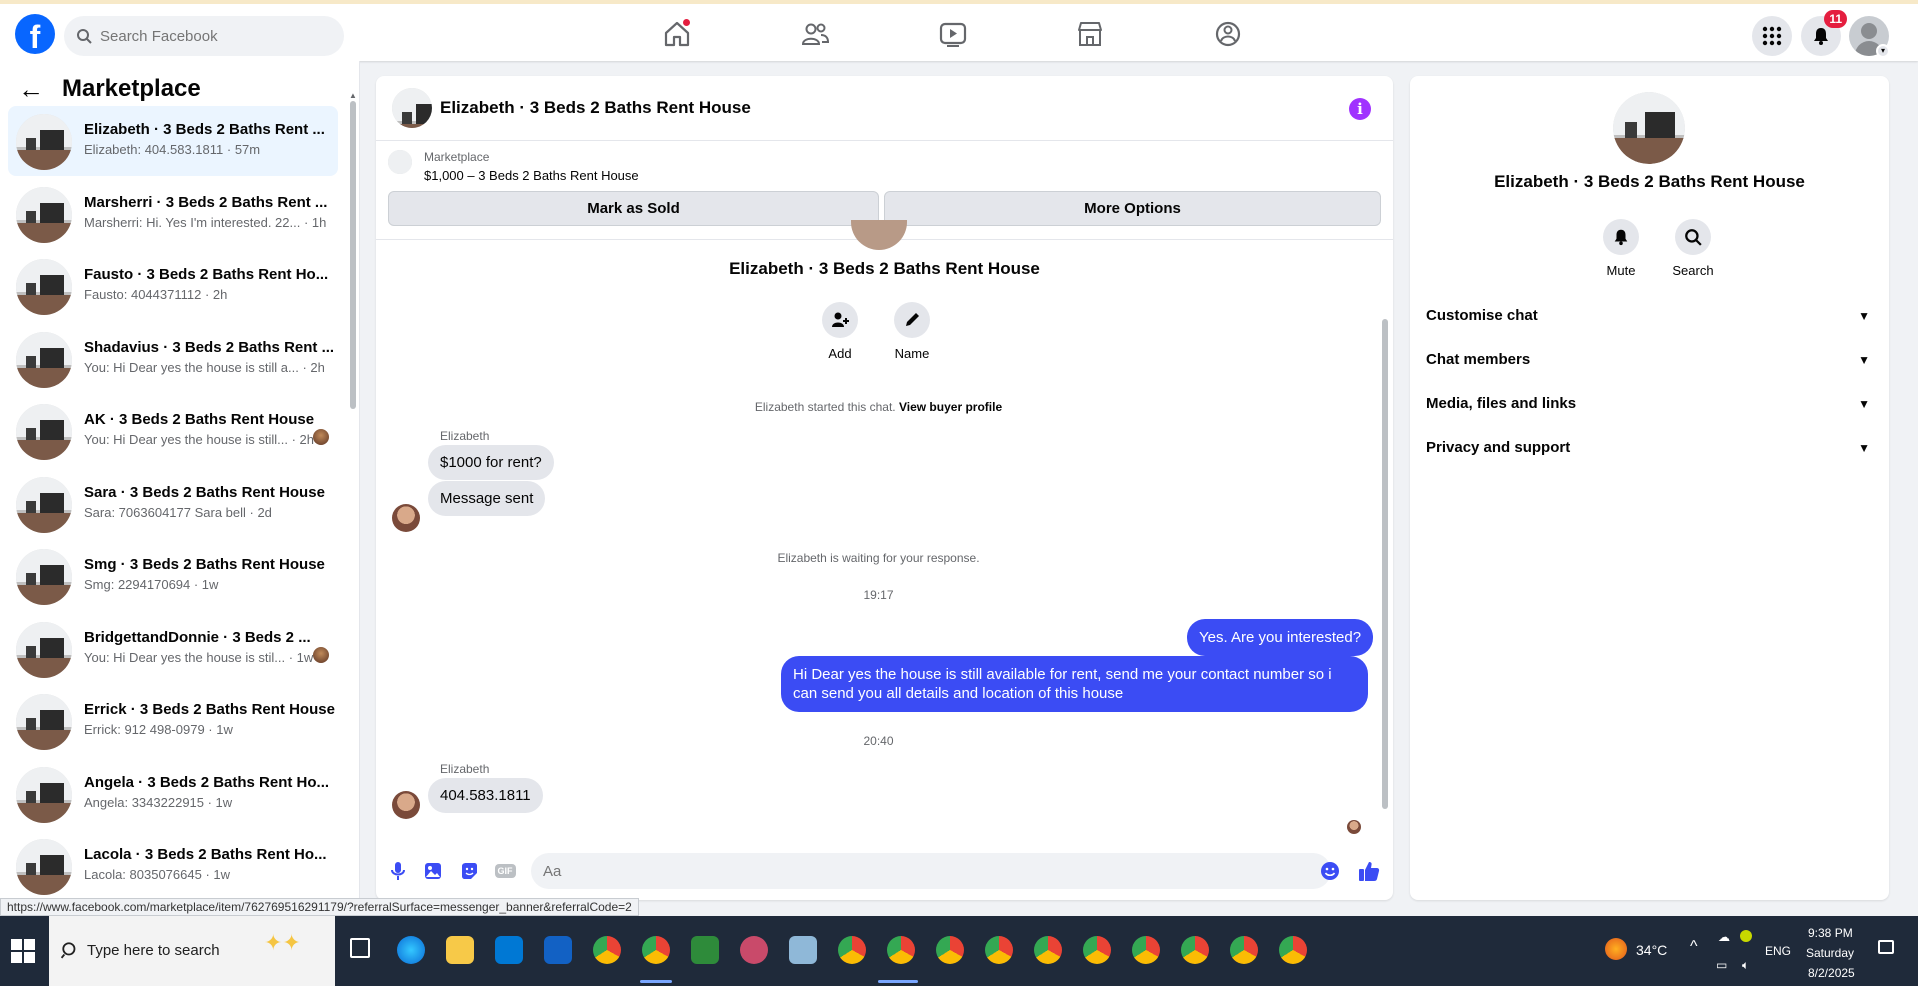  Describe the element at coordinates (1385, 539) in the screenshot. I see `chat-scrollbar` at that location.